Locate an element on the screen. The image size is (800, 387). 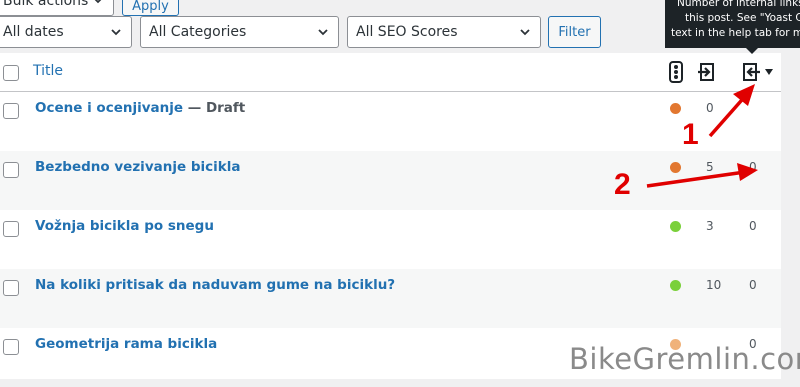
title-column-header: Title is located at coordinates (48, 71).